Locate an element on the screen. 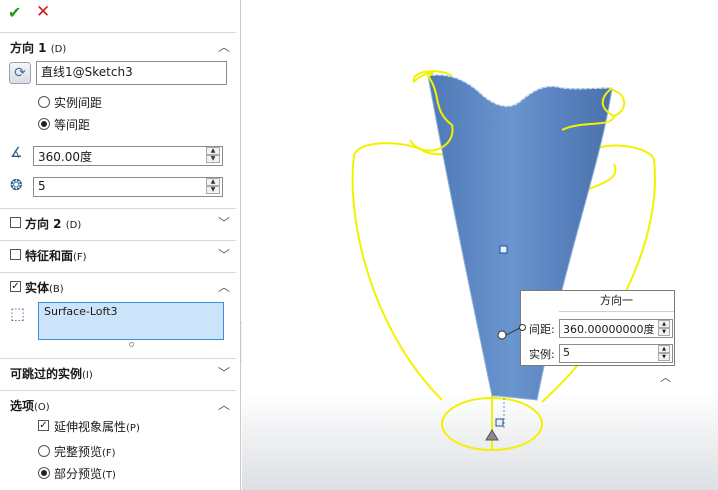  callout-anchor is located at coordinates (502, 335).